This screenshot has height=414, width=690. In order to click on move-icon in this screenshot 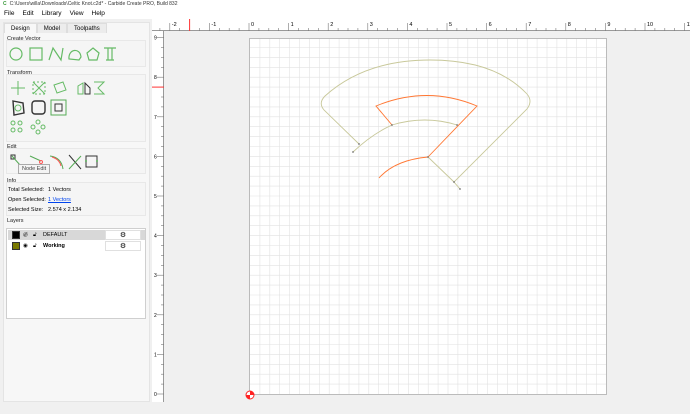, I will do `click(18, 88)`.